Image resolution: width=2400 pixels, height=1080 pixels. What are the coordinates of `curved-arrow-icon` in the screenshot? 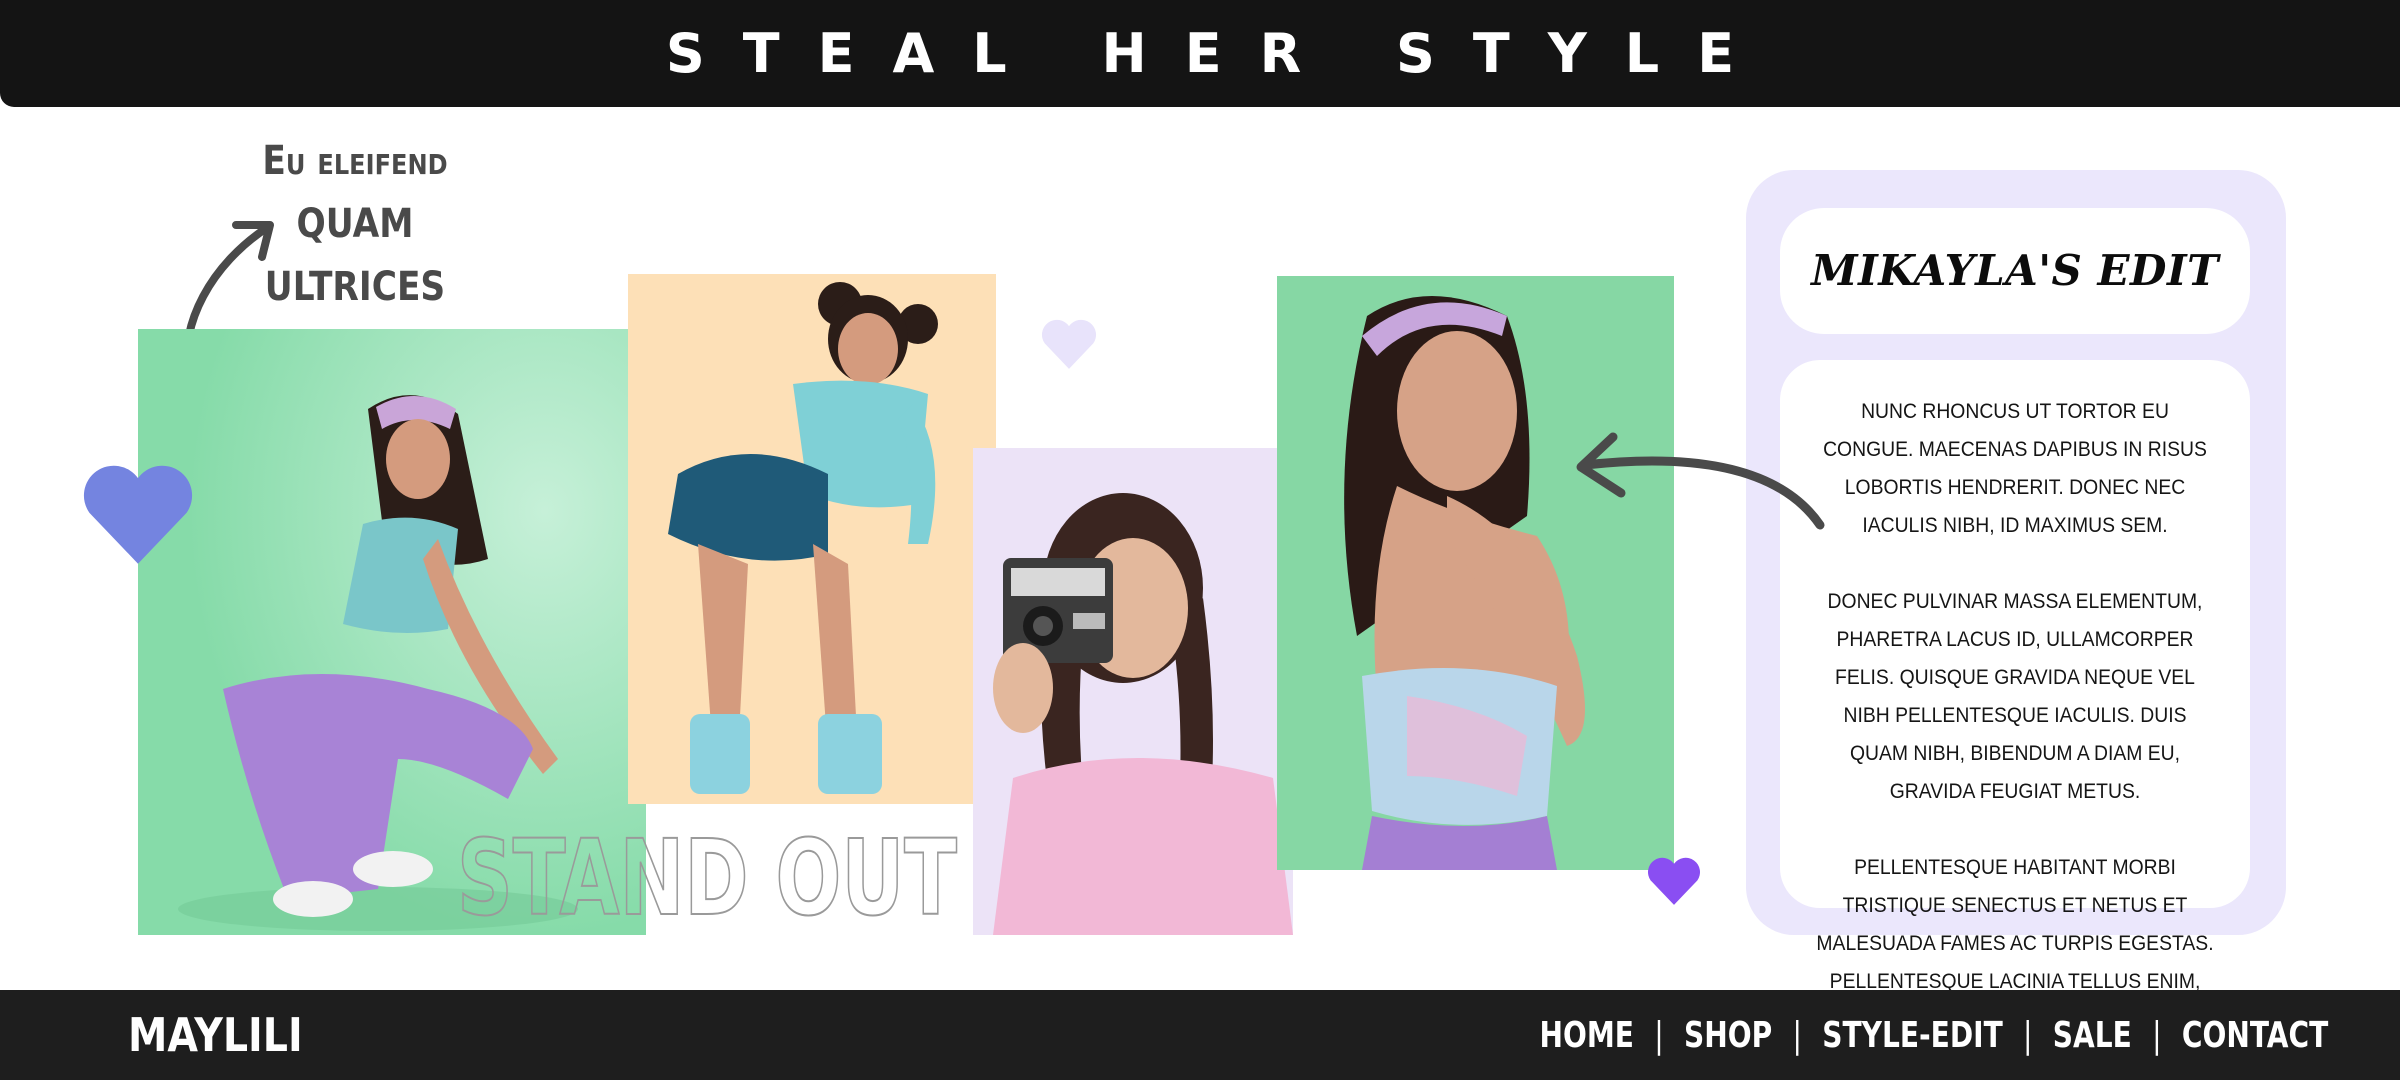 It's located at (1700, 481).